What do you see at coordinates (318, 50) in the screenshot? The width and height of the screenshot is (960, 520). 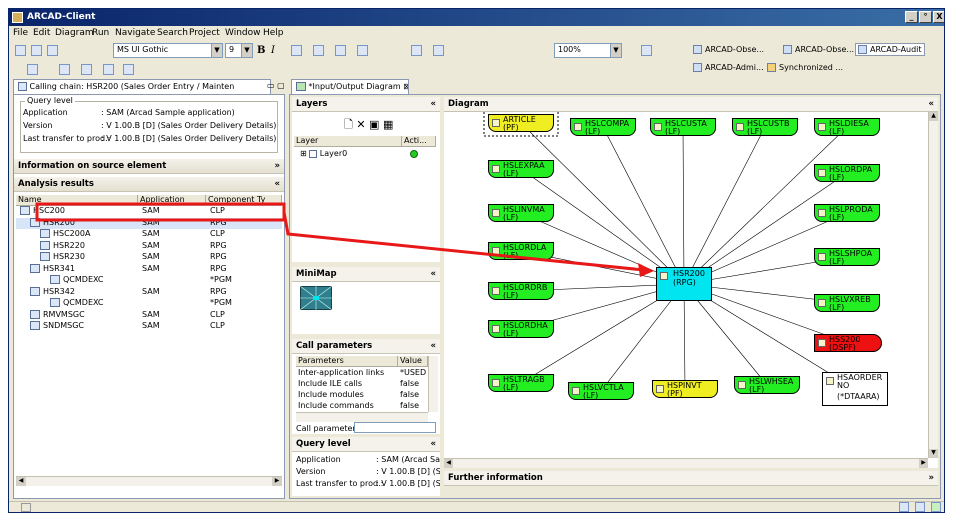 I see `fill-color-icon` at bounding box center [318, 50].